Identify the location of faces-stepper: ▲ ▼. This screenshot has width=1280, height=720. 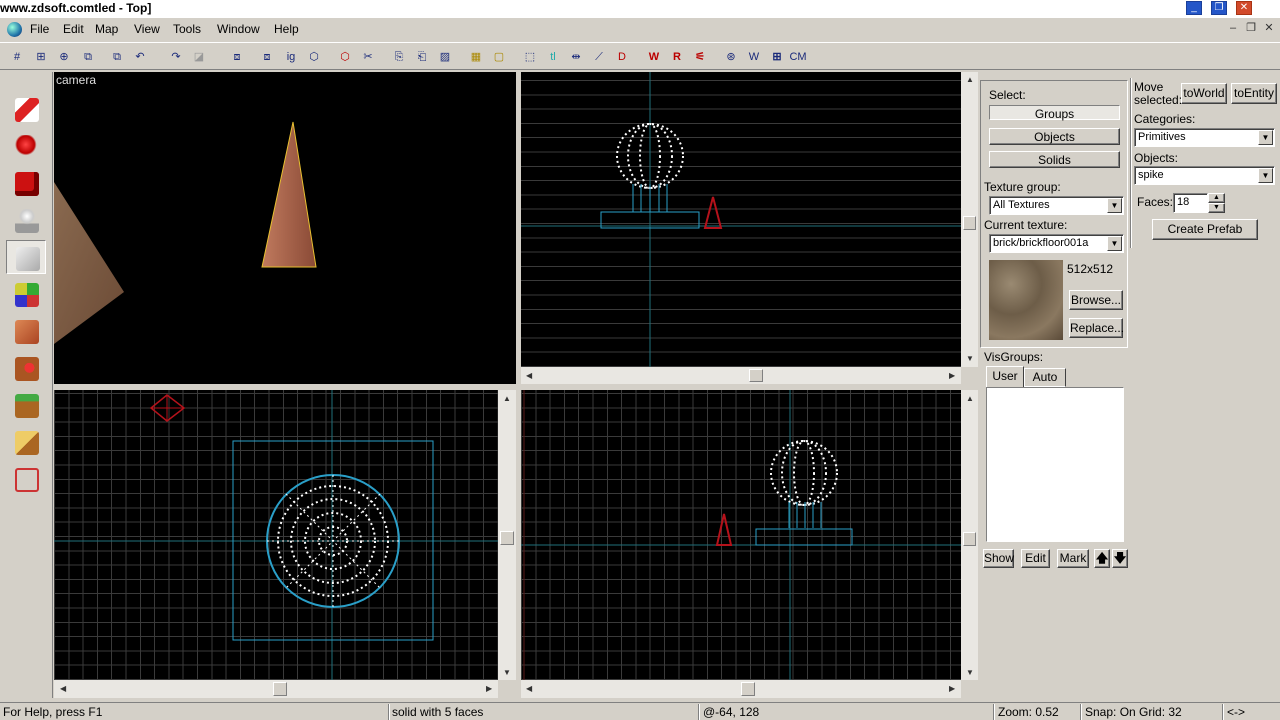
(1216, 203).